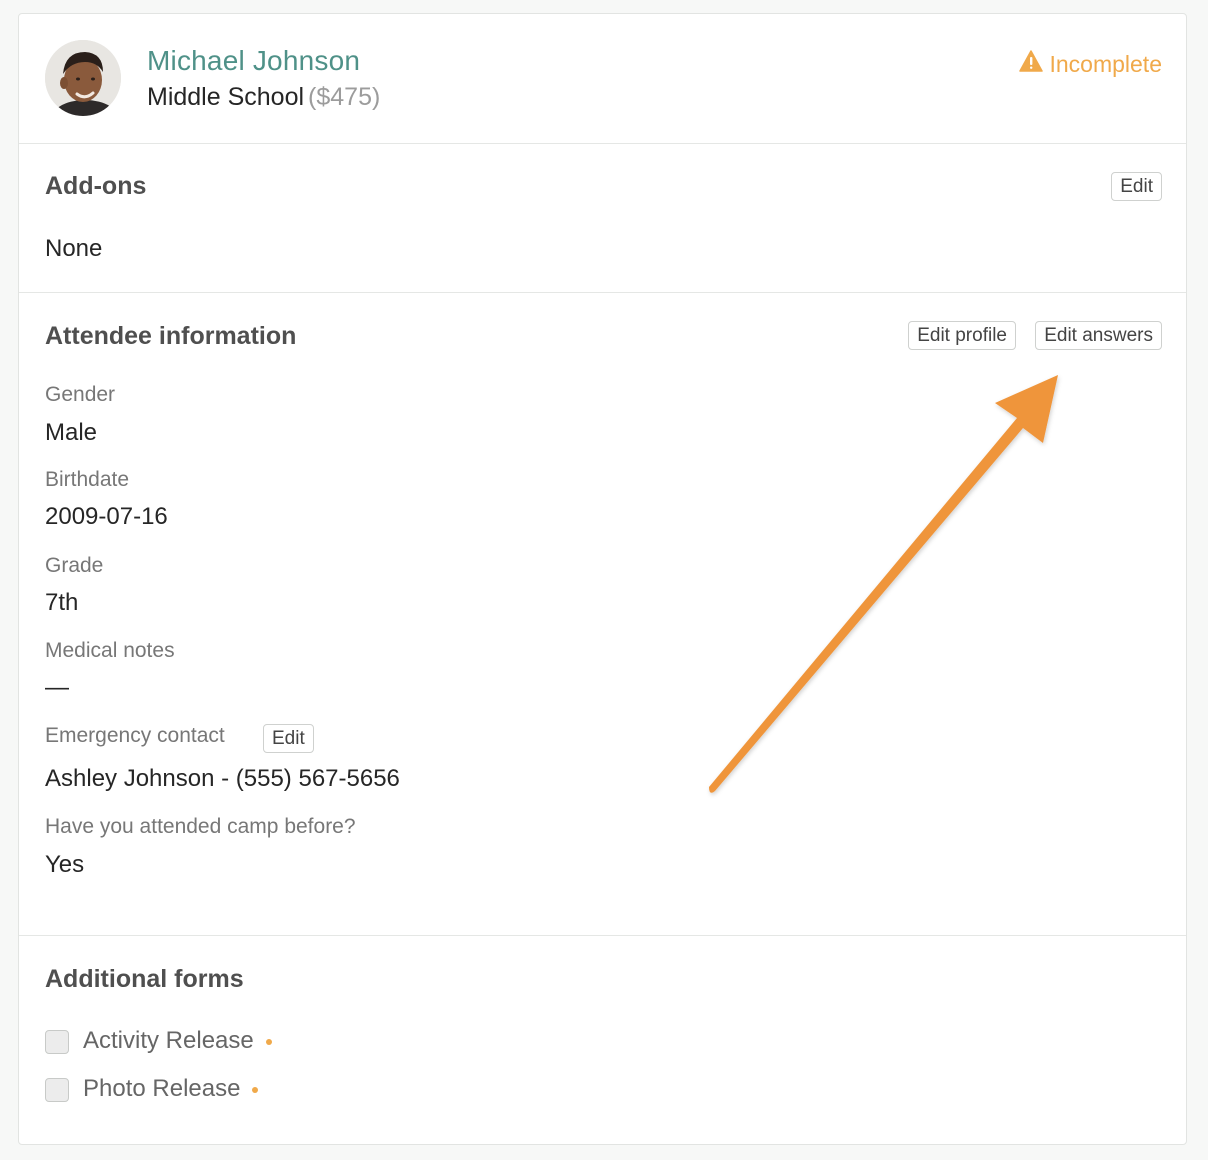 The image size is (1208, 1160). Describe the element at coordinates (144, 979) in the screenshot. I see `additional-forms-title: Additional forms` at that location.